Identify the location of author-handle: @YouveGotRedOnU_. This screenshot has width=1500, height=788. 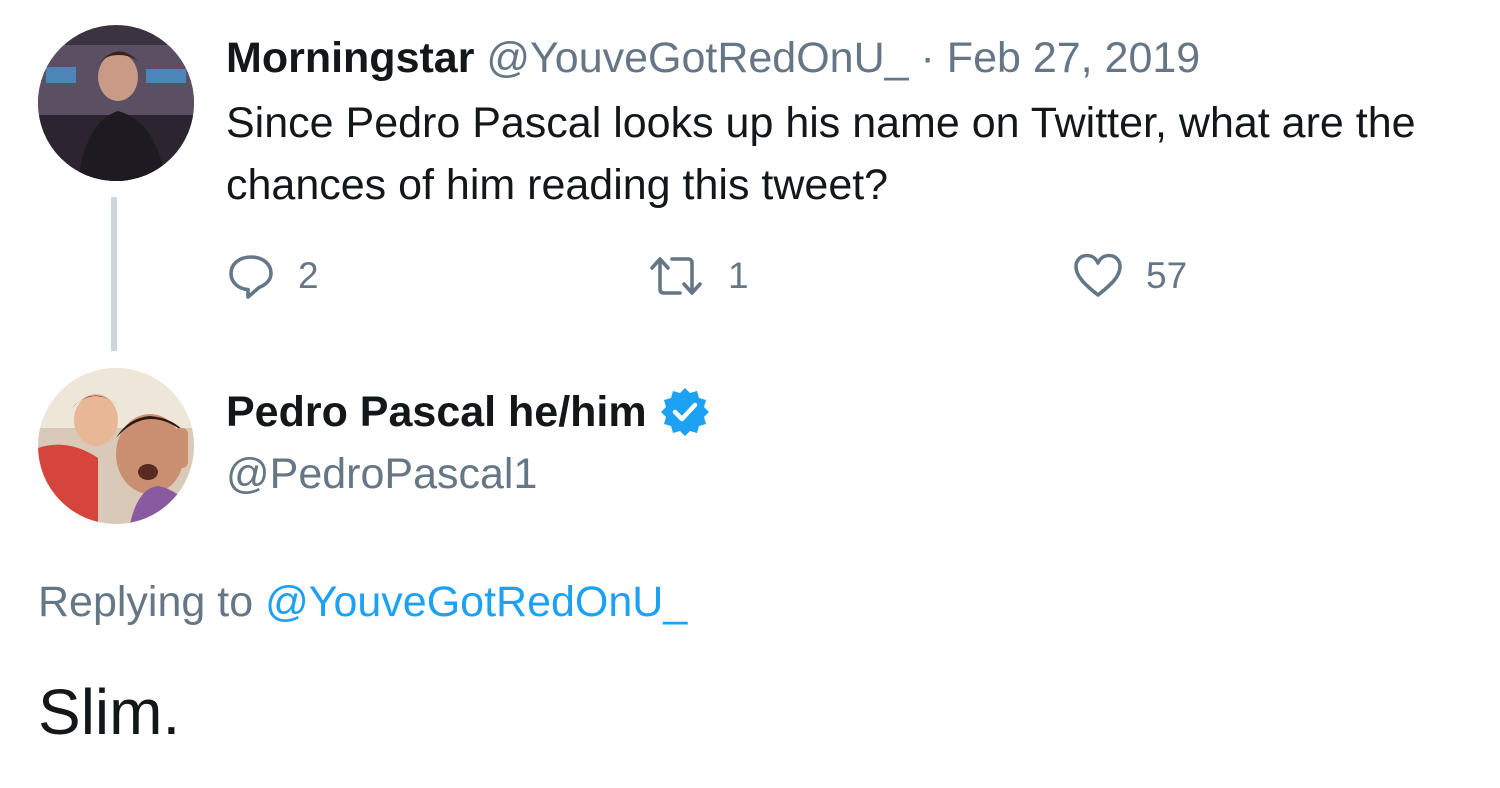
(697, 58).